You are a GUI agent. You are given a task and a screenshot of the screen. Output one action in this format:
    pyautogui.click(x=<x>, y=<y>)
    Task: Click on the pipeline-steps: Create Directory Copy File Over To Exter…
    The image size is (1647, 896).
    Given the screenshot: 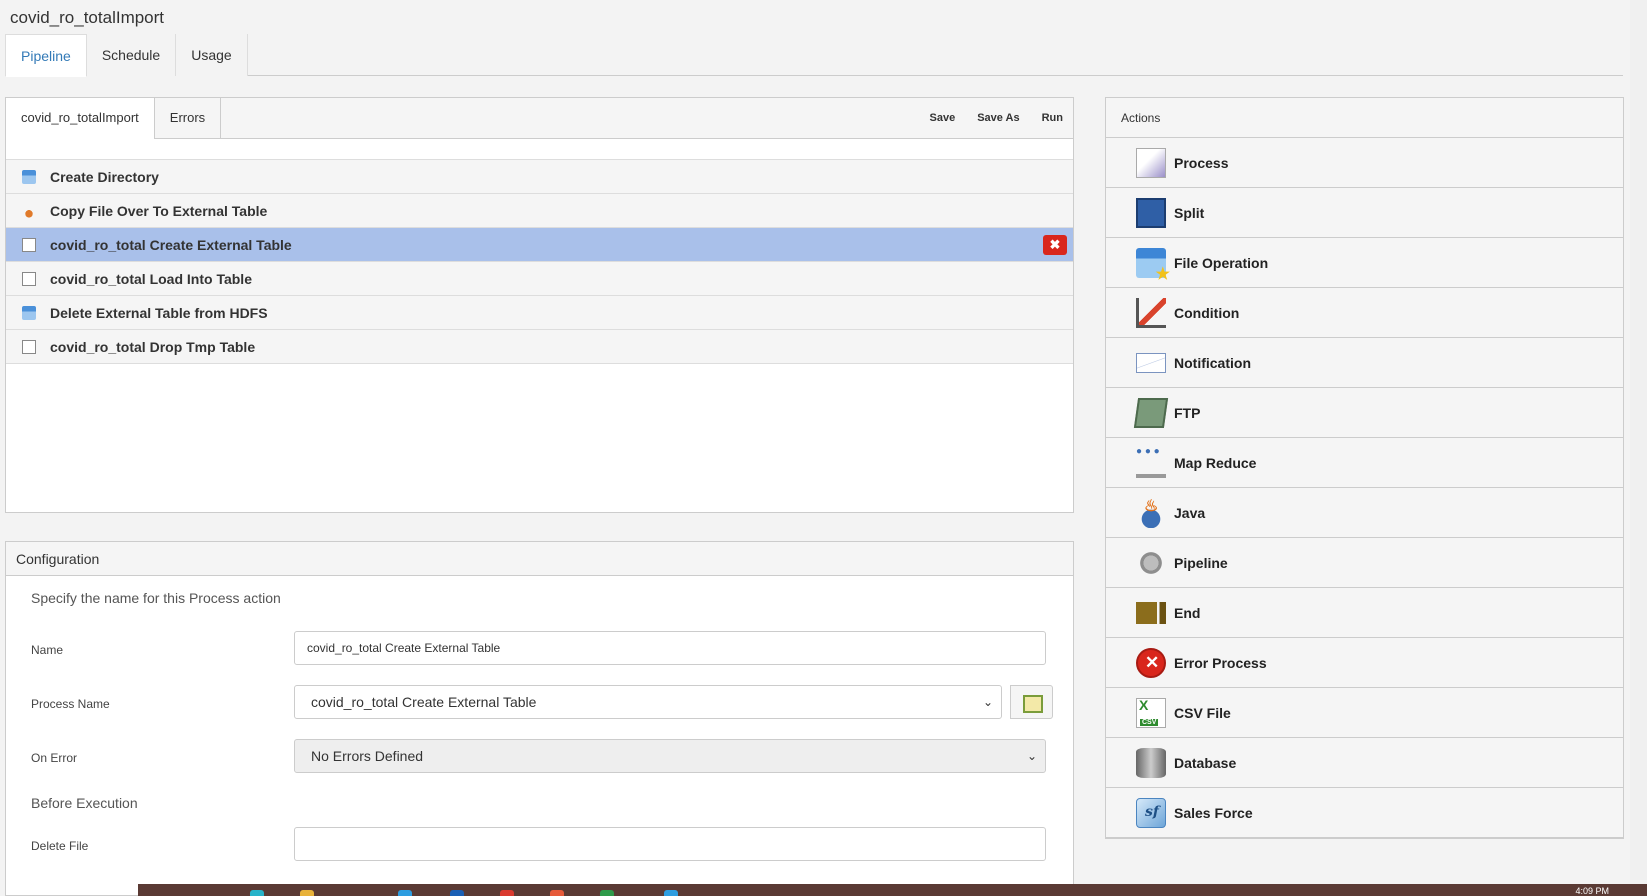 What is the action you would take?
    pyautogui.click(x=539, y=261)
    